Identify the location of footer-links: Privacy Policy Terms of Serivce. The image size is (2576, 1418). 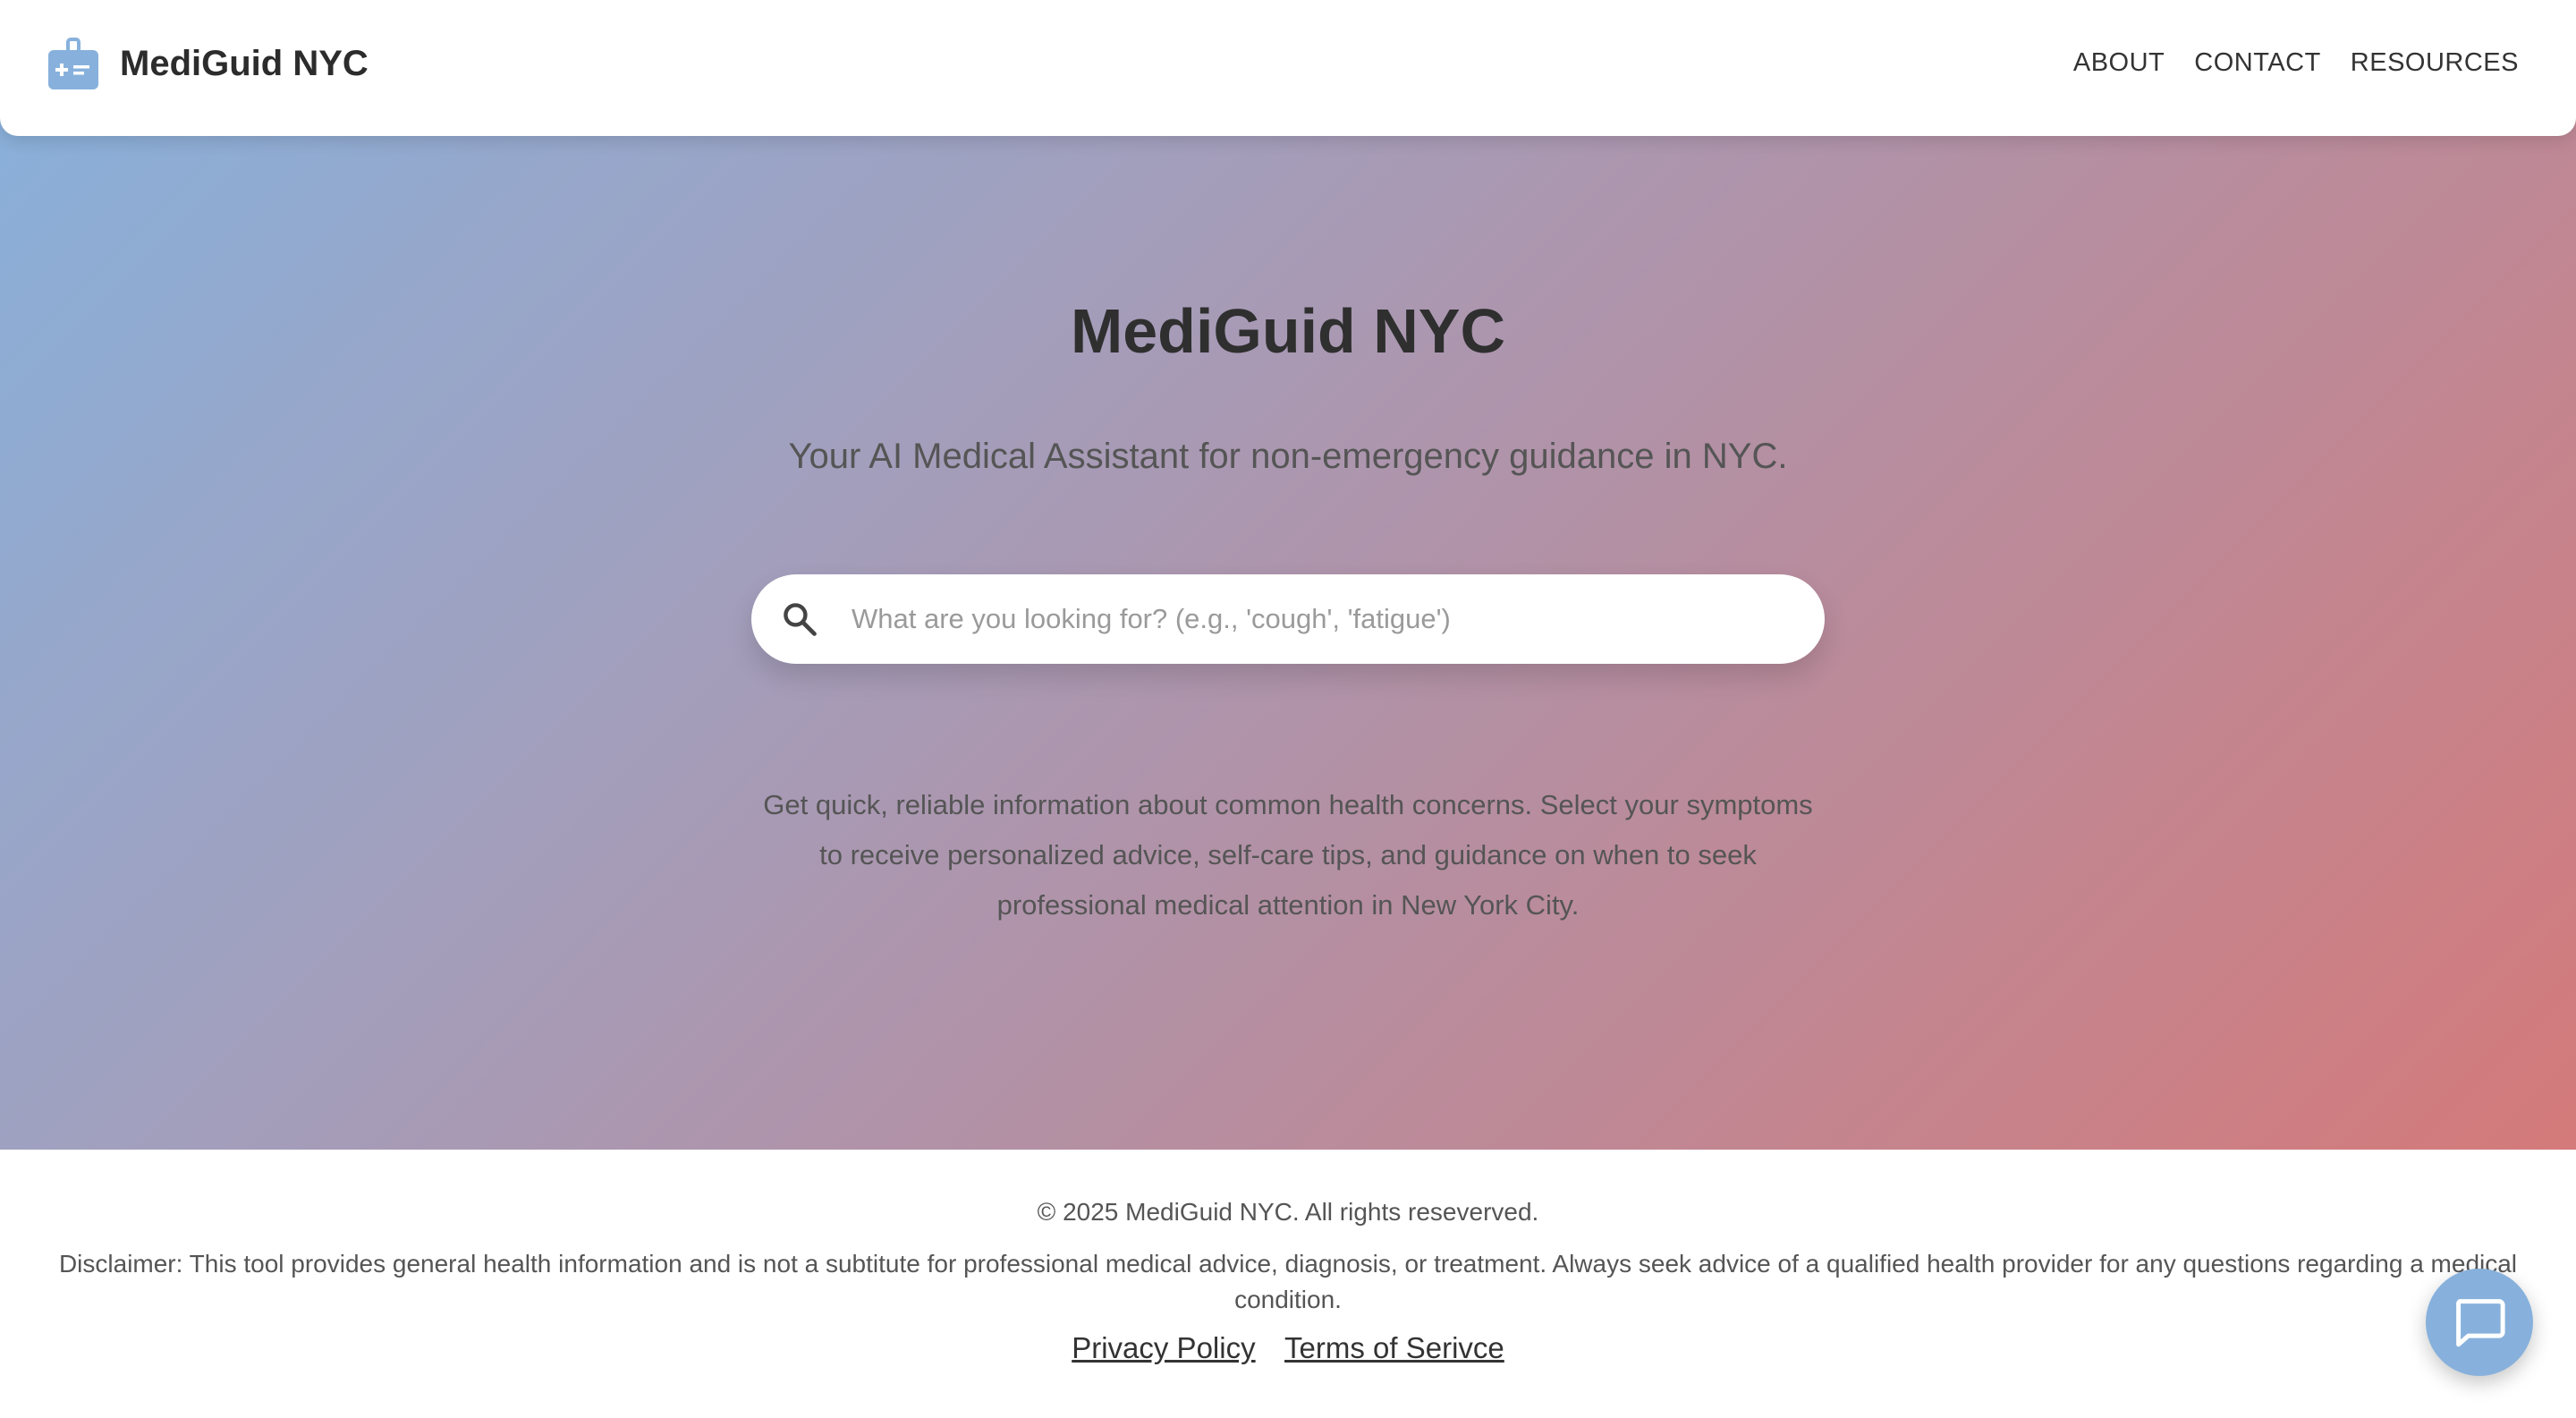
(1288, 1348).